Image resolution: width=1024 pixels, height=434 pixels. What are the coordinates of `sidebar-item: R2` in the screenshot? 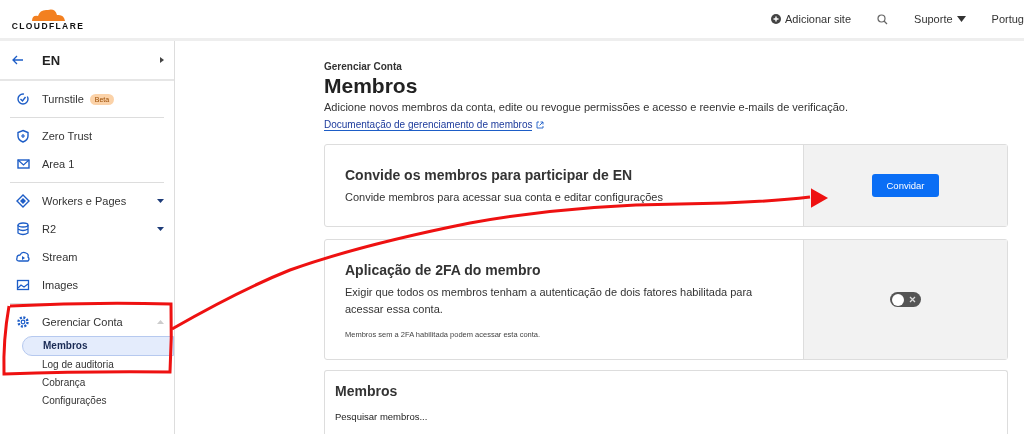 It's located at (87, 229).